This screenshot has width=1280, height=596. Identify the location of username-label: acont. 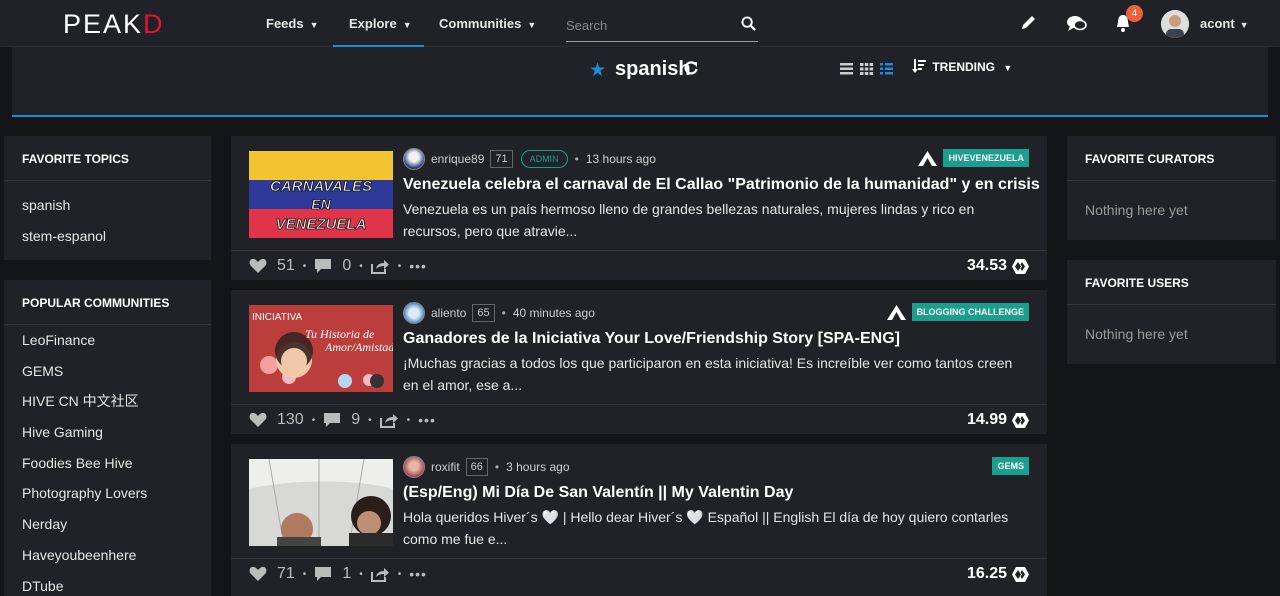
(1217, 23).